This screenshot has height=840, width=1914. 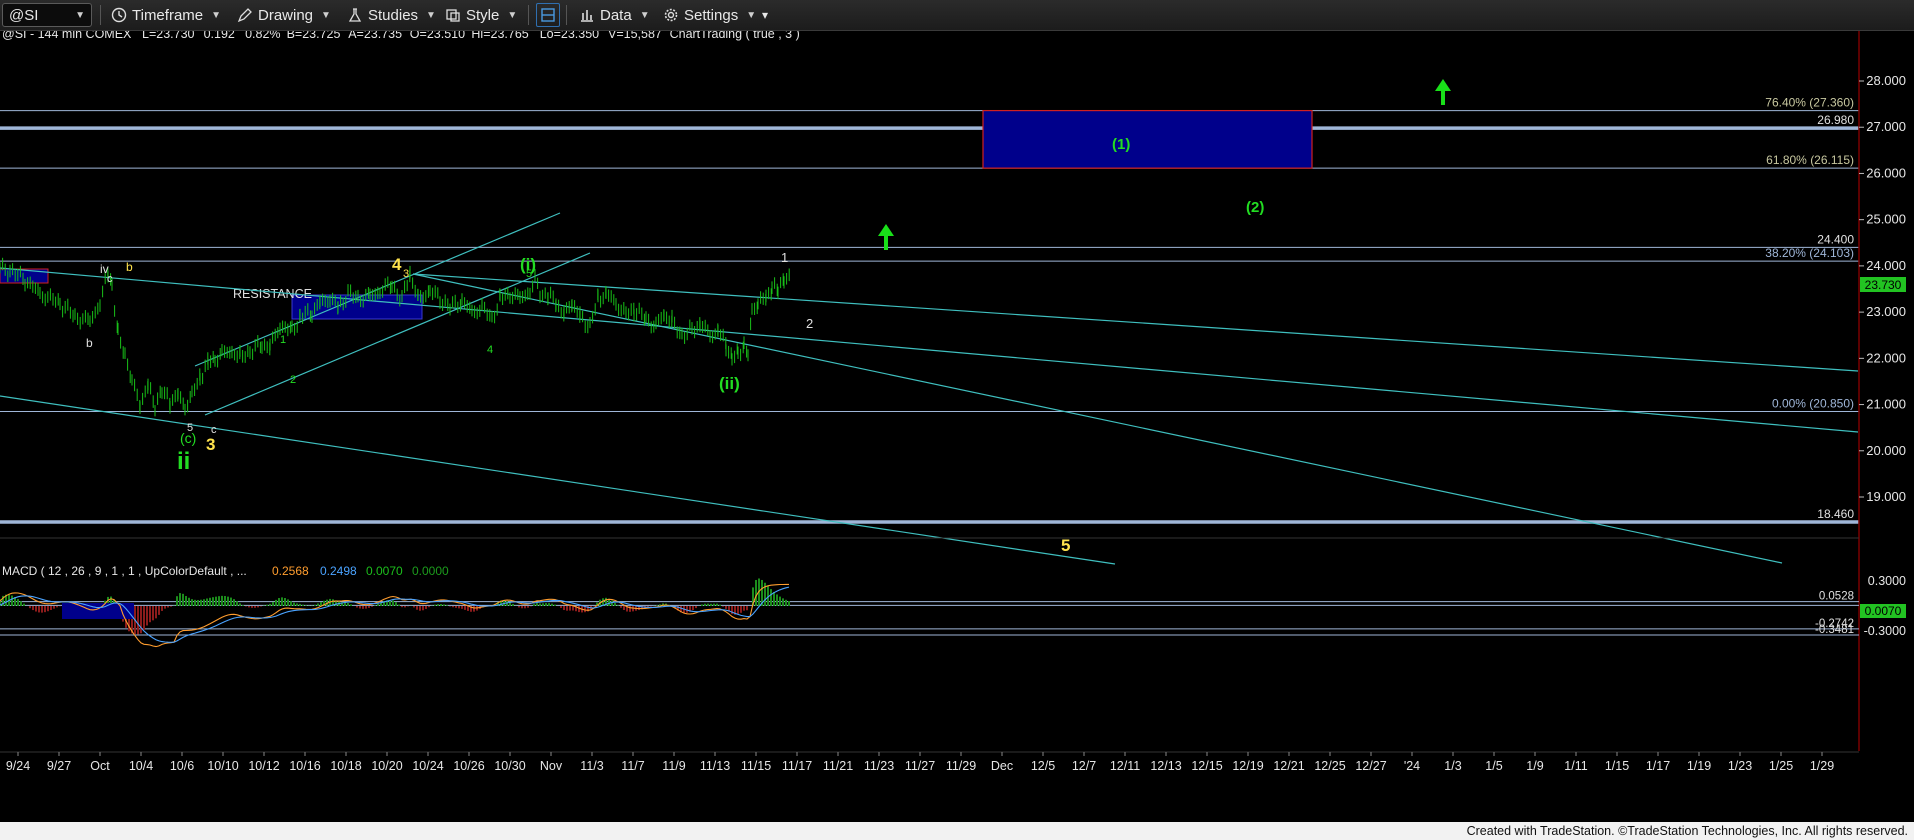 I want to click on time-tick-label: 12/25, so click(x=1329, y=766).